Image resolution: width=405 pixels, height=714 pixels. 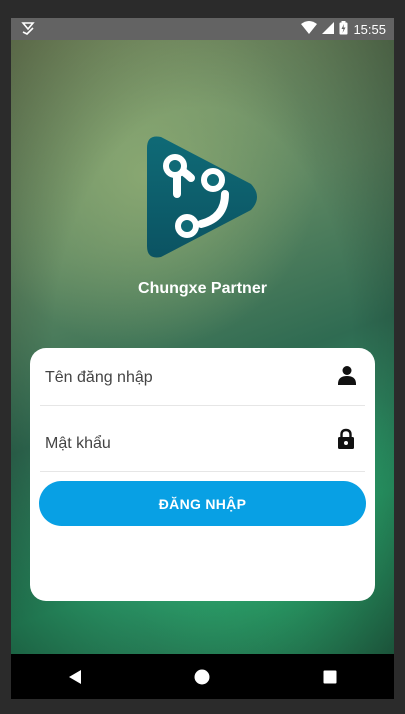 I want to click on status-indicators: 15:55, so click(x=343, y=29).